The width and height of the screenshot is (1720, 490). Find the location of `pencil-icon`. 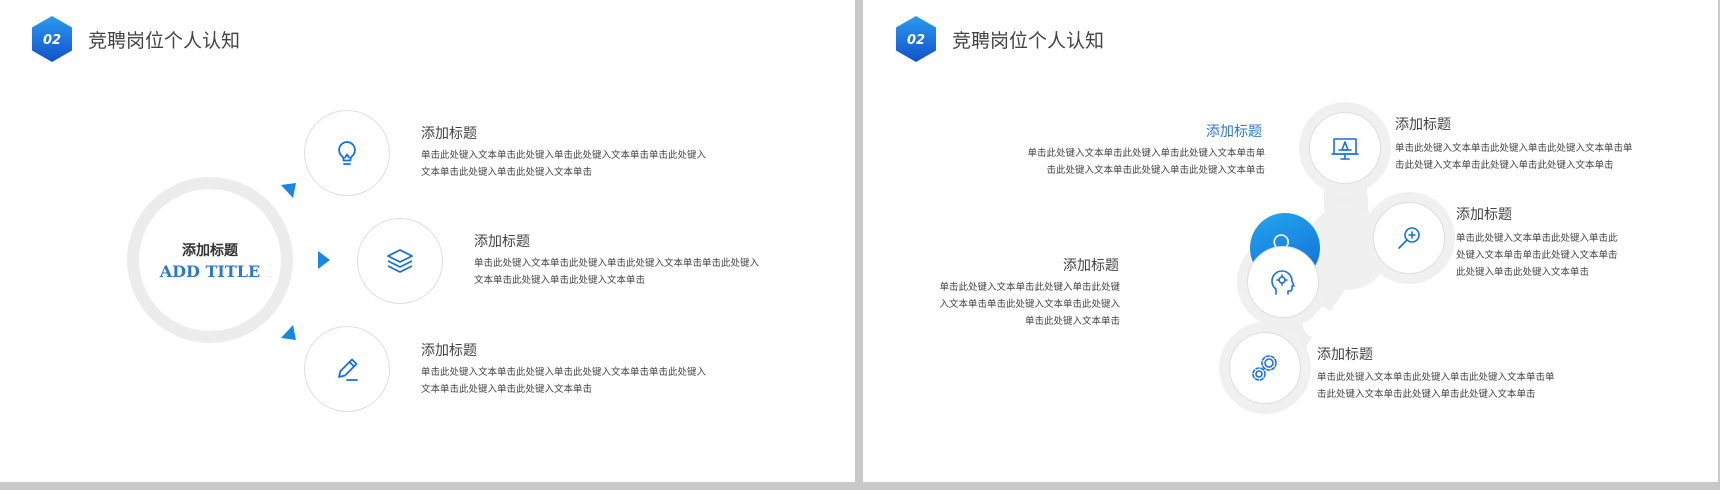

pencil-icon is located at coordinates (348, 369).